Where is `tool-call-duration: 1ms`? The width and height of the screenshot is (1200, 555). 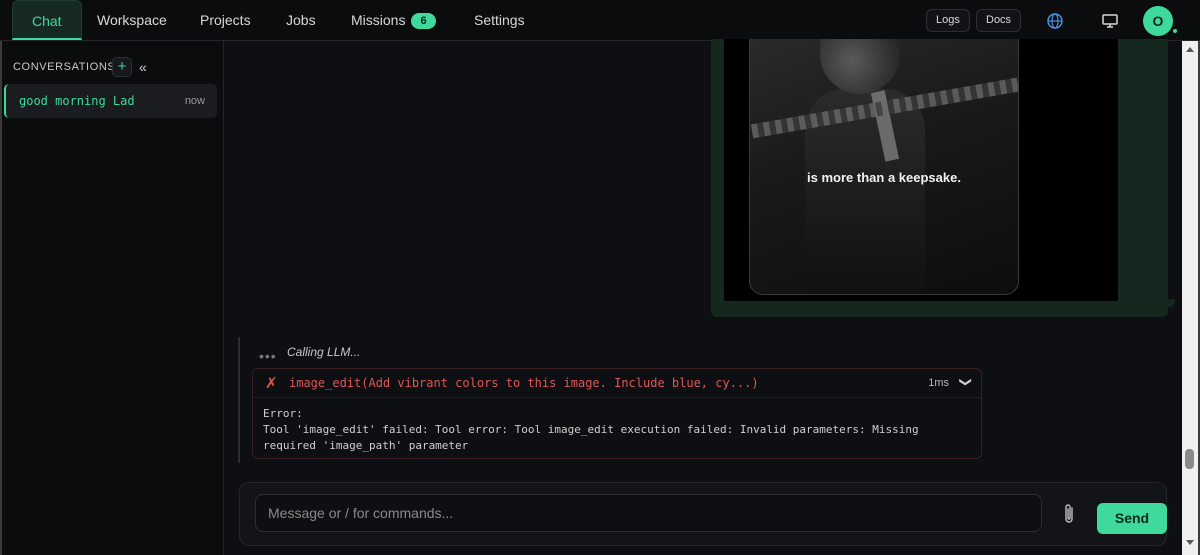 tool-call-duration: 1ms is located at coordinates (938, 383).